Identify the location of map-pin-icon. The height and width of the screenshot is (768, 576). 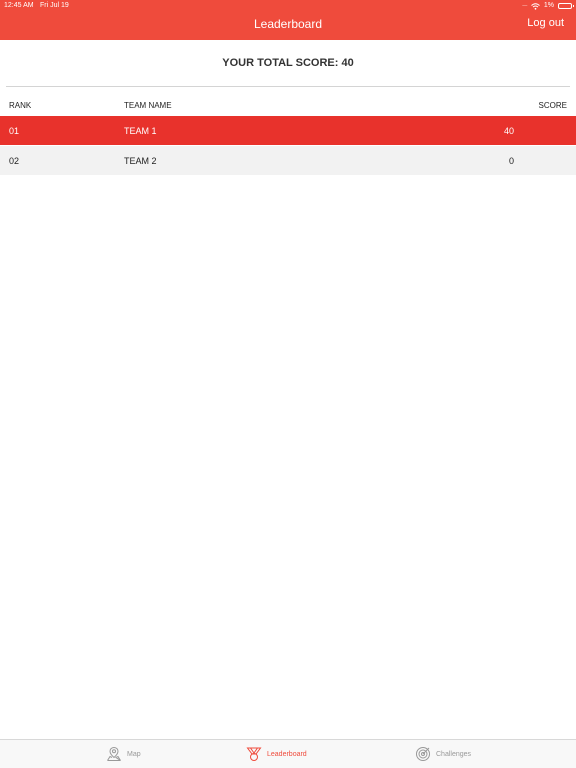
(114, 753).